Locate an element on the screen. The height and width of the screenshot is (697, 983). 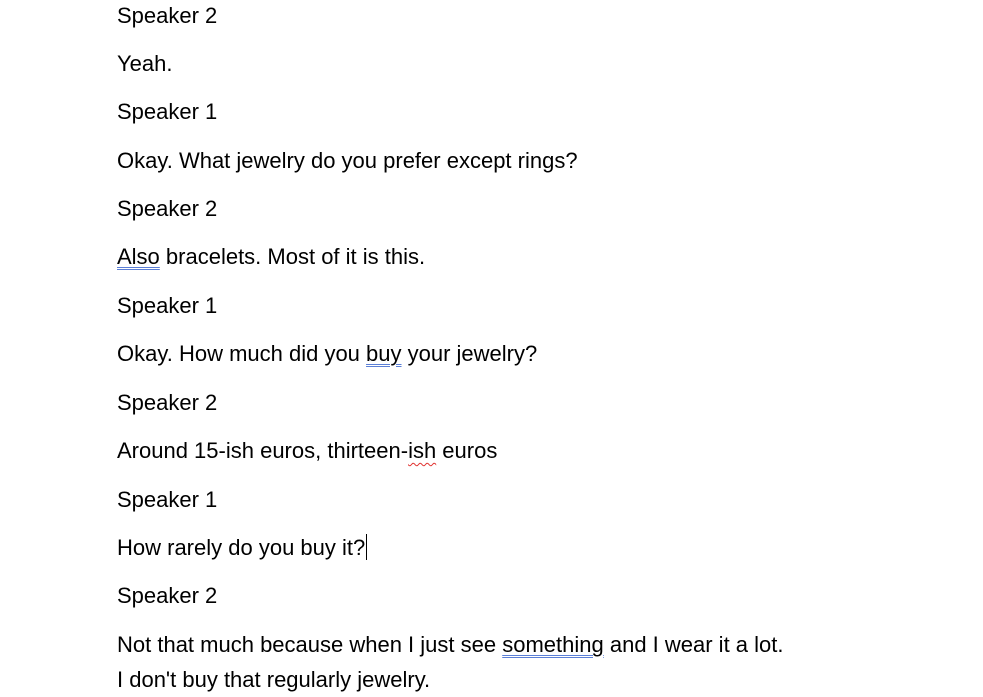
grammar-flag: buy is located at coordinates (383, 353).